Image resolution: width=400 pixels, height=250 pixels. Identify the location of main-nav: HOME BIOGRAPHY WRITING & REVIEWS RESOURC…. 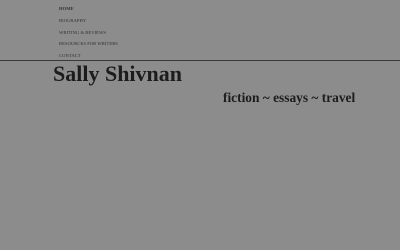
(88, 32).